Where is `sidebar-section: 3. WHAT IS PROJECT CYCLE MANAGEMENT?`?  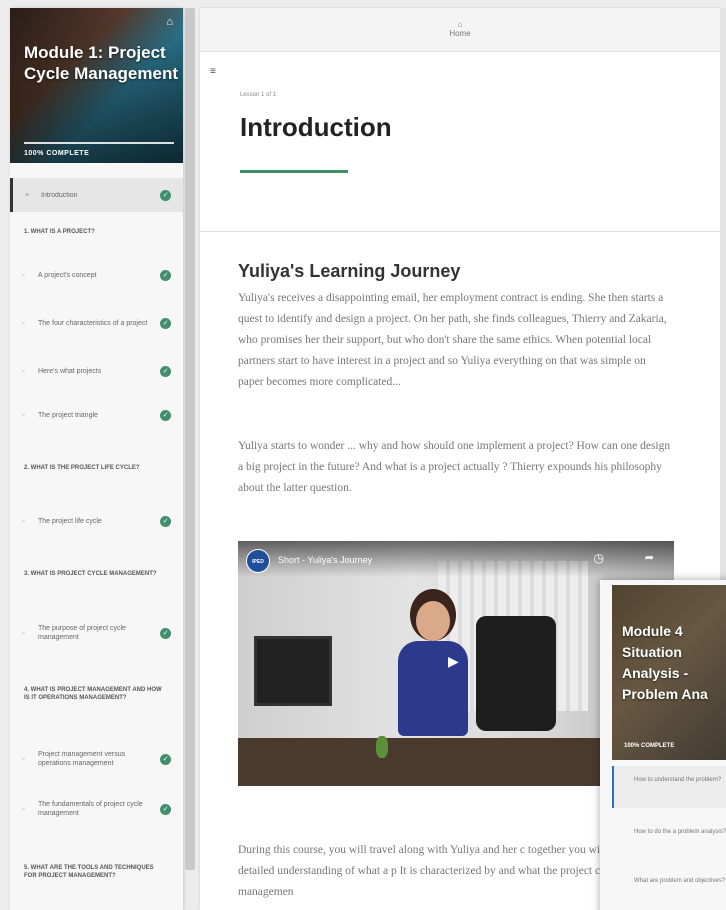
sidebar-section: 3. WHAT IS PROJECT CYCLE MANAGEMENT? is located at coordinates (93, 574).